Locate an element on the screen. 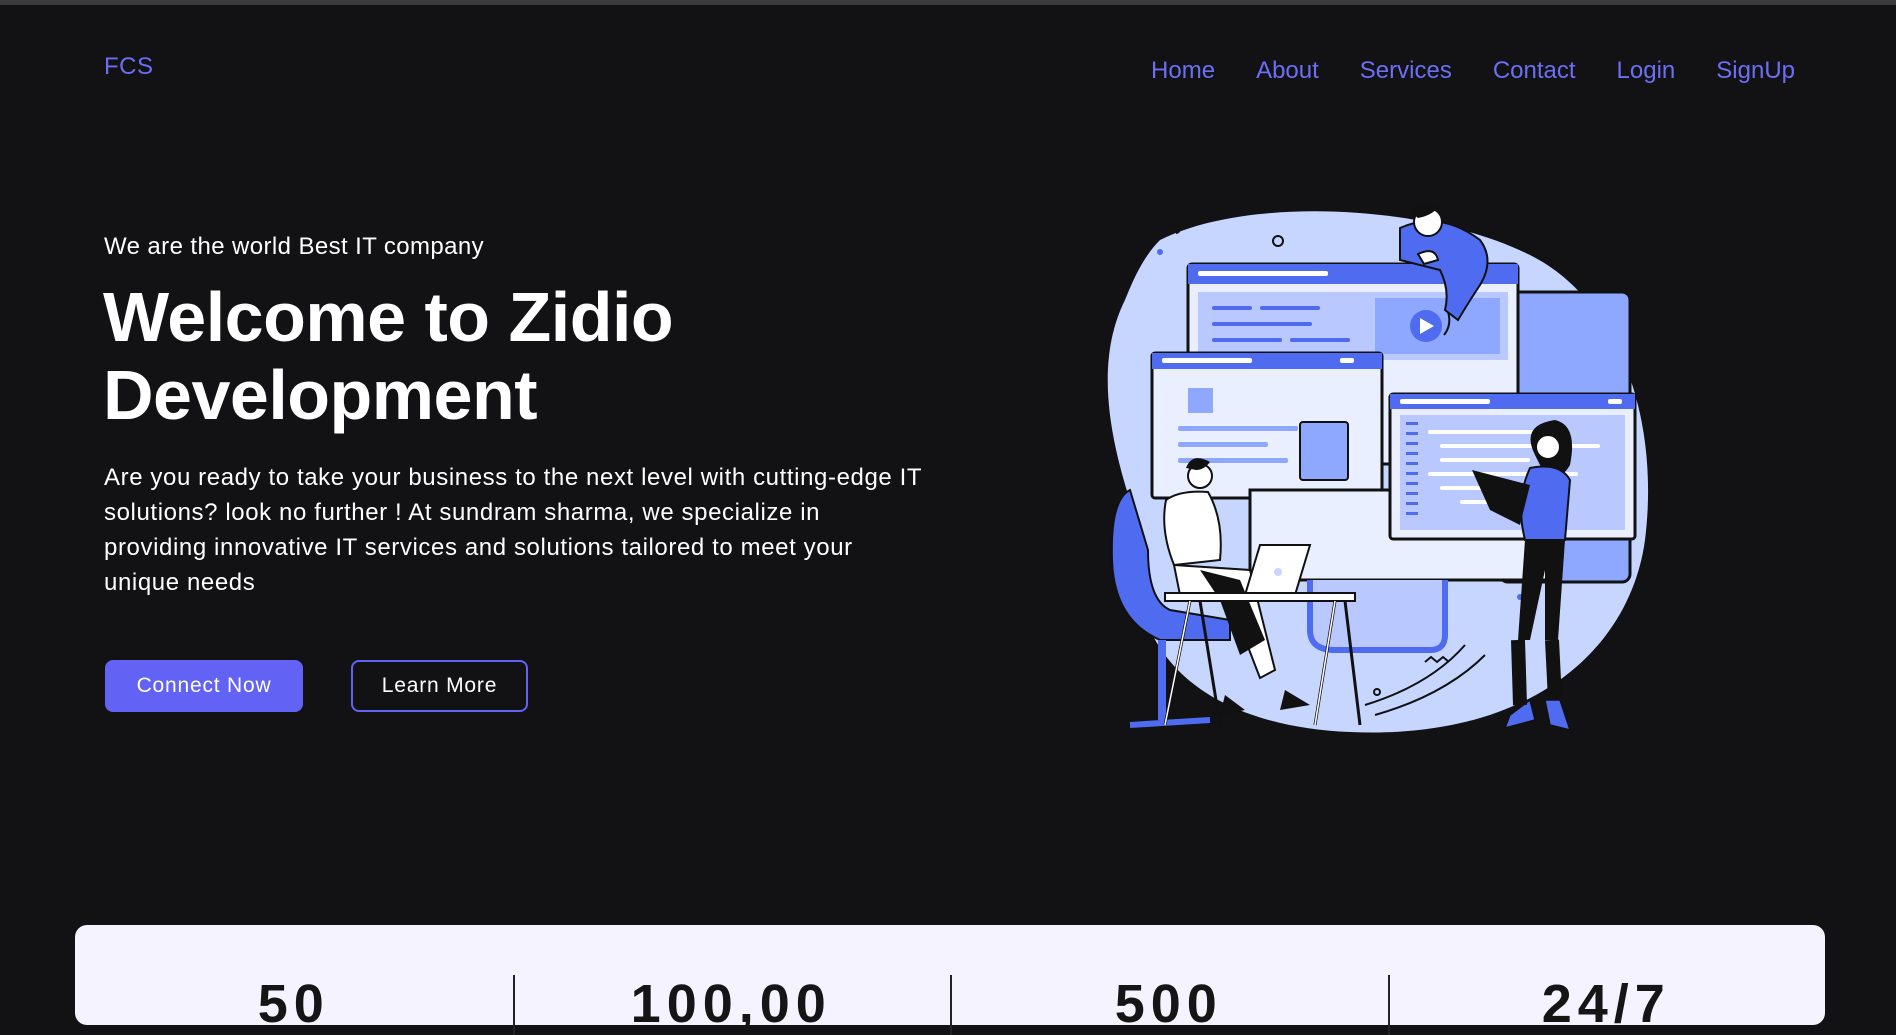 The image size is (1896, 1035). hero-illustration is located at coordinates (1378, 467).